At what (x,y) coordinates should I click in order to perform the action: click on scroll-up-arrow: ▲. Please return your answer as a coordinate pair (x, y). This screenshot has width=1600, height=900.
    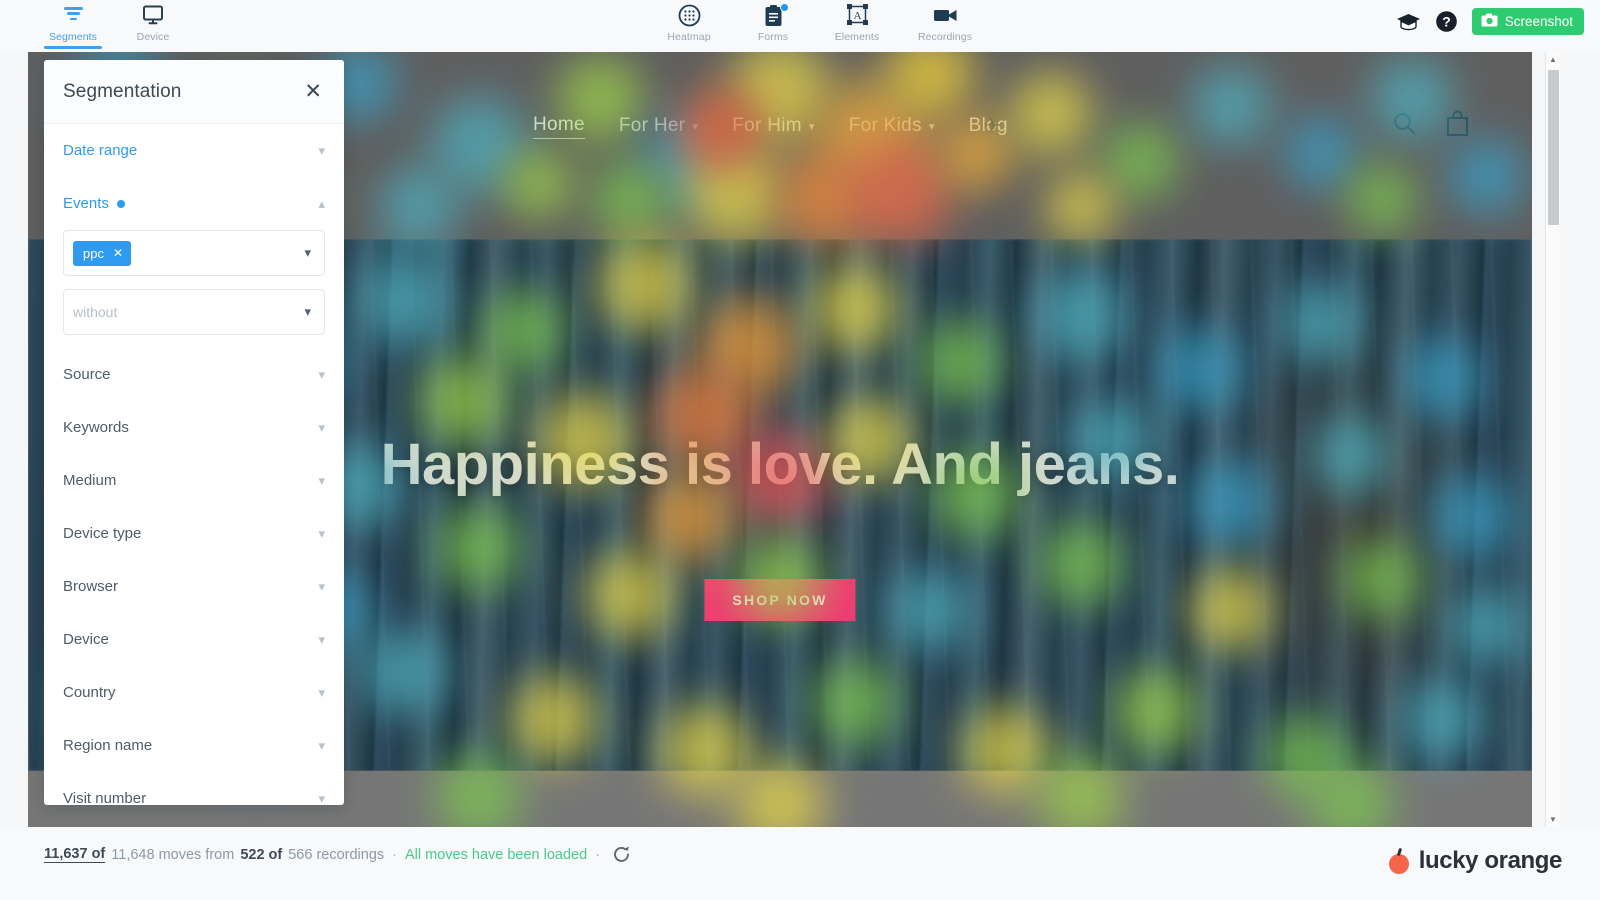
    Looking at the image, I should click on (1553, 59).